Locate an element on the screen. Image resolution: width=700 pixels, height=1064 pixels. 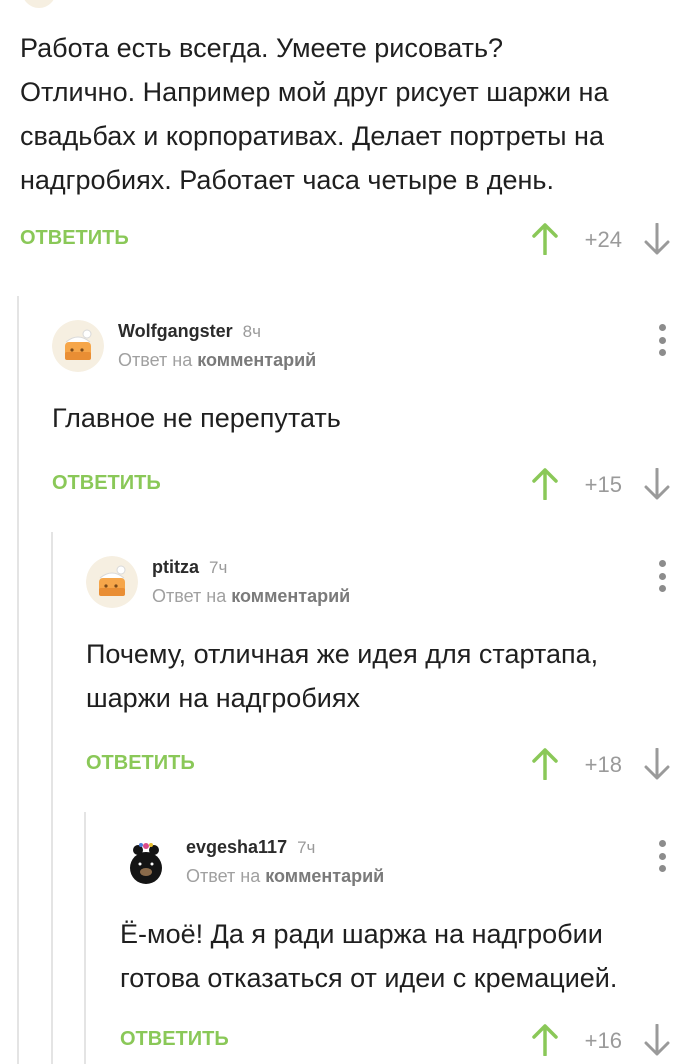
comment-header: Wolfgangster 8ч Ответ на комментарий is located at coordinates (376, 350).